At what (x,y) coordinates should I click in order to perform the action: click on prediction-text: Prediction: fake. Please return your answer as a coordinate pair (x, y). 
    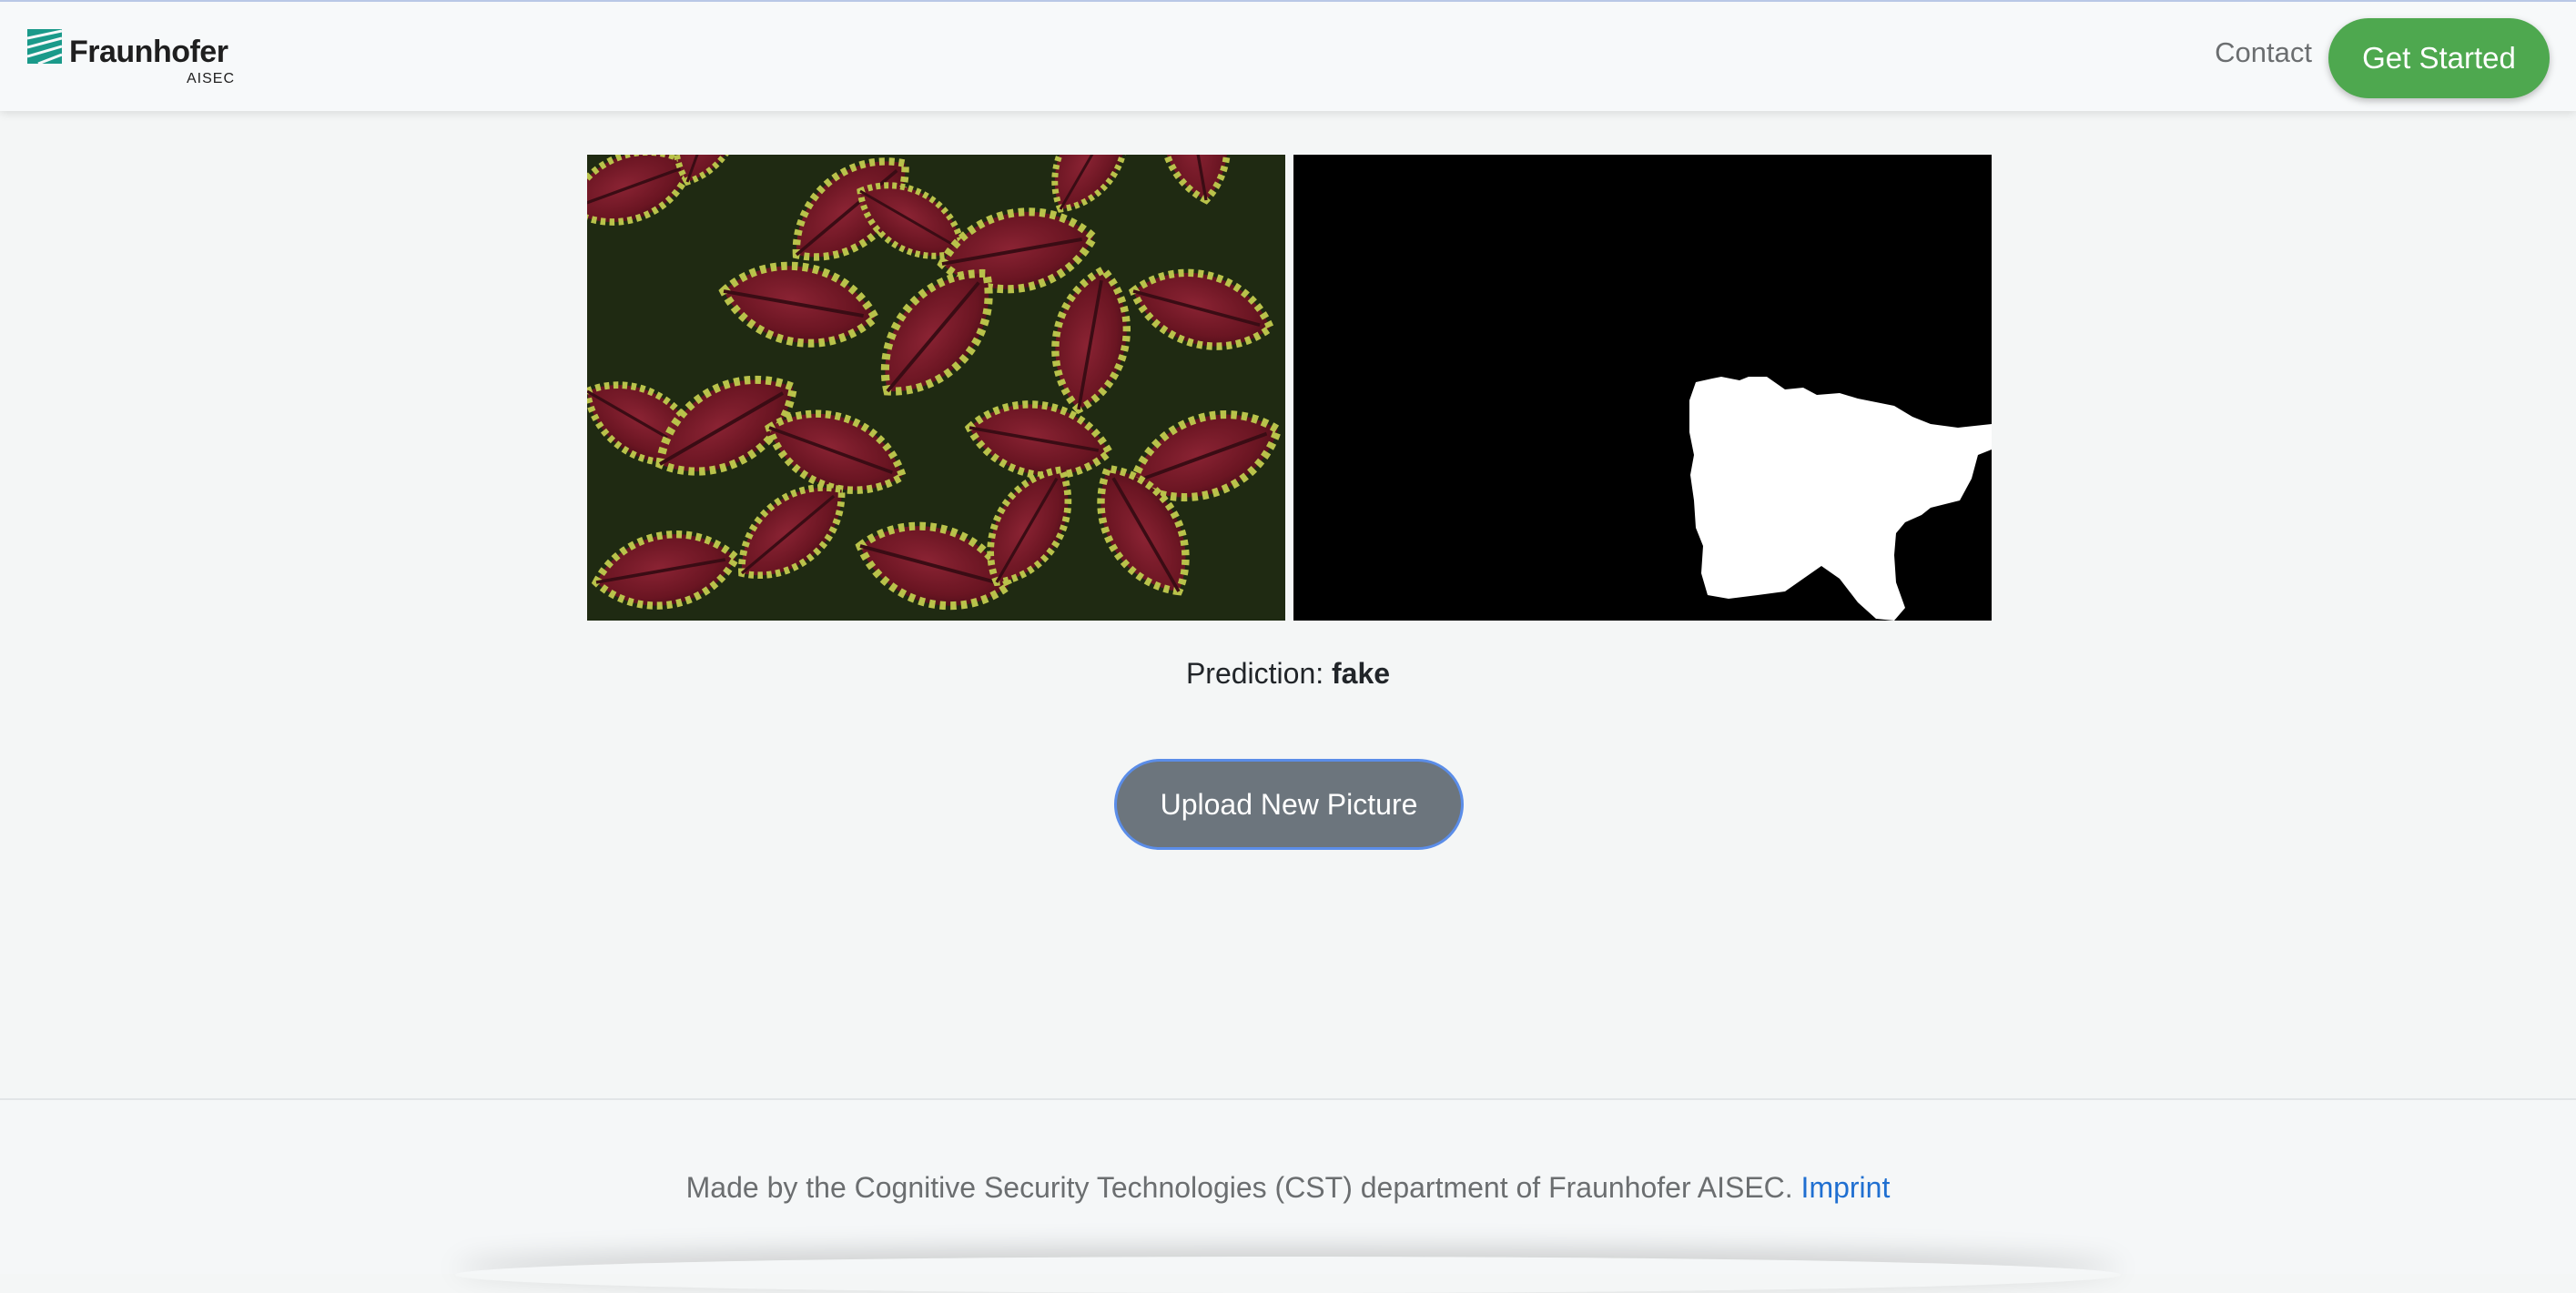
    Looking at the image, I should click on (1288, 674).